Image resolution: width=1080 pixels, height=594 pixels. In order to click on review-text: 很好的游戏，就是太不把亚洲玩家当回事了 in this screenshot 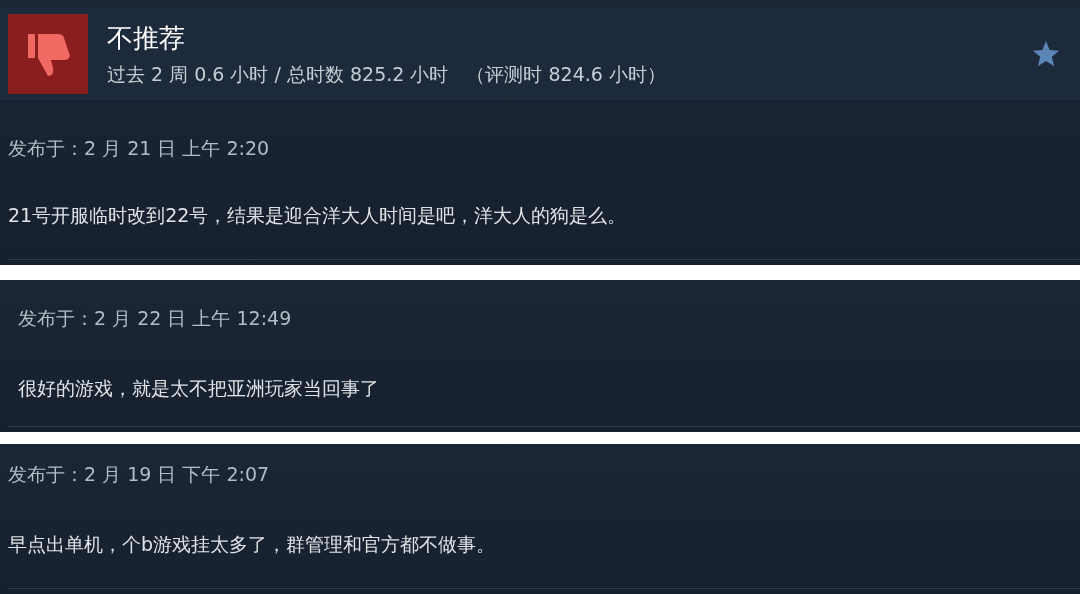, I will do `click(199, 388)`.